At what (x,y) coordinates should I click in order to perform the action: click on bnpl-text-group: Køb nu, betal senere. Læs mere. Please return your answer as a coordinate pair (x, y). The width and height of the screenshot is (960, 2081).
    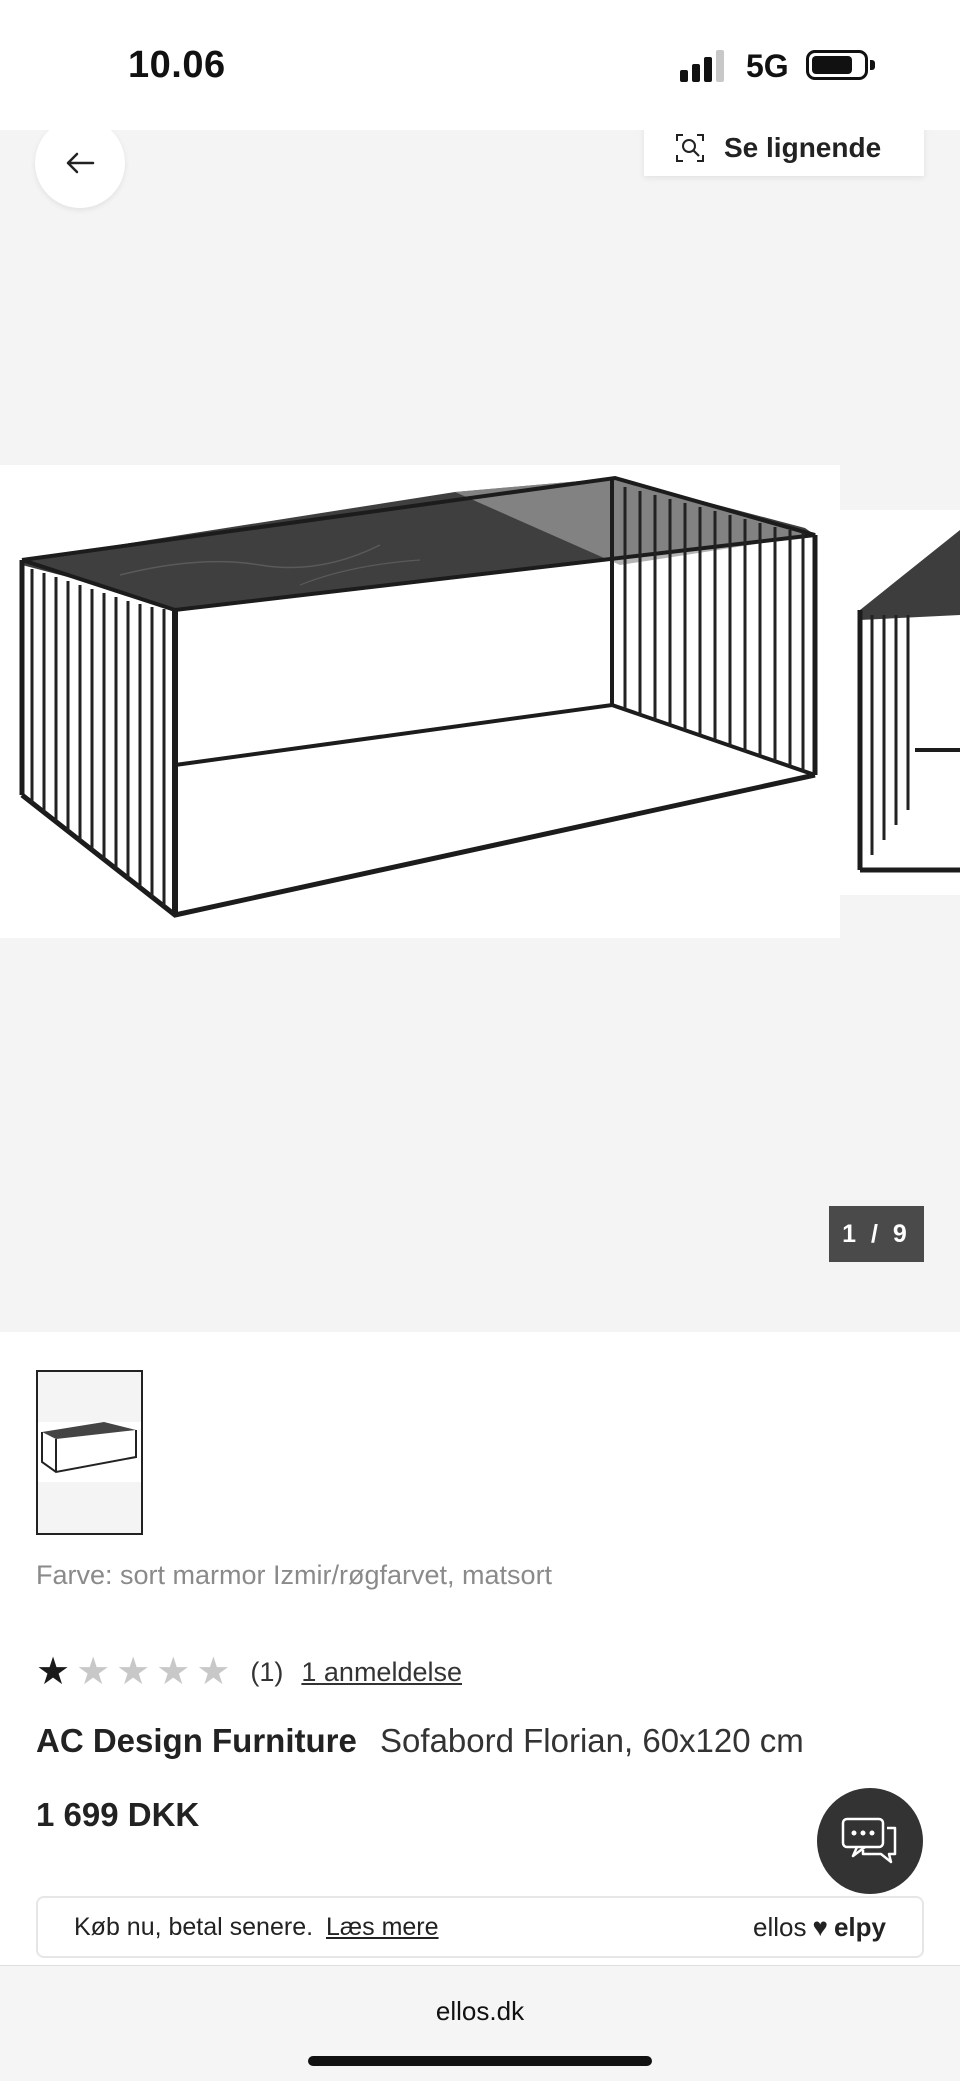
    Looking at the image, I should click on (256, 1927).